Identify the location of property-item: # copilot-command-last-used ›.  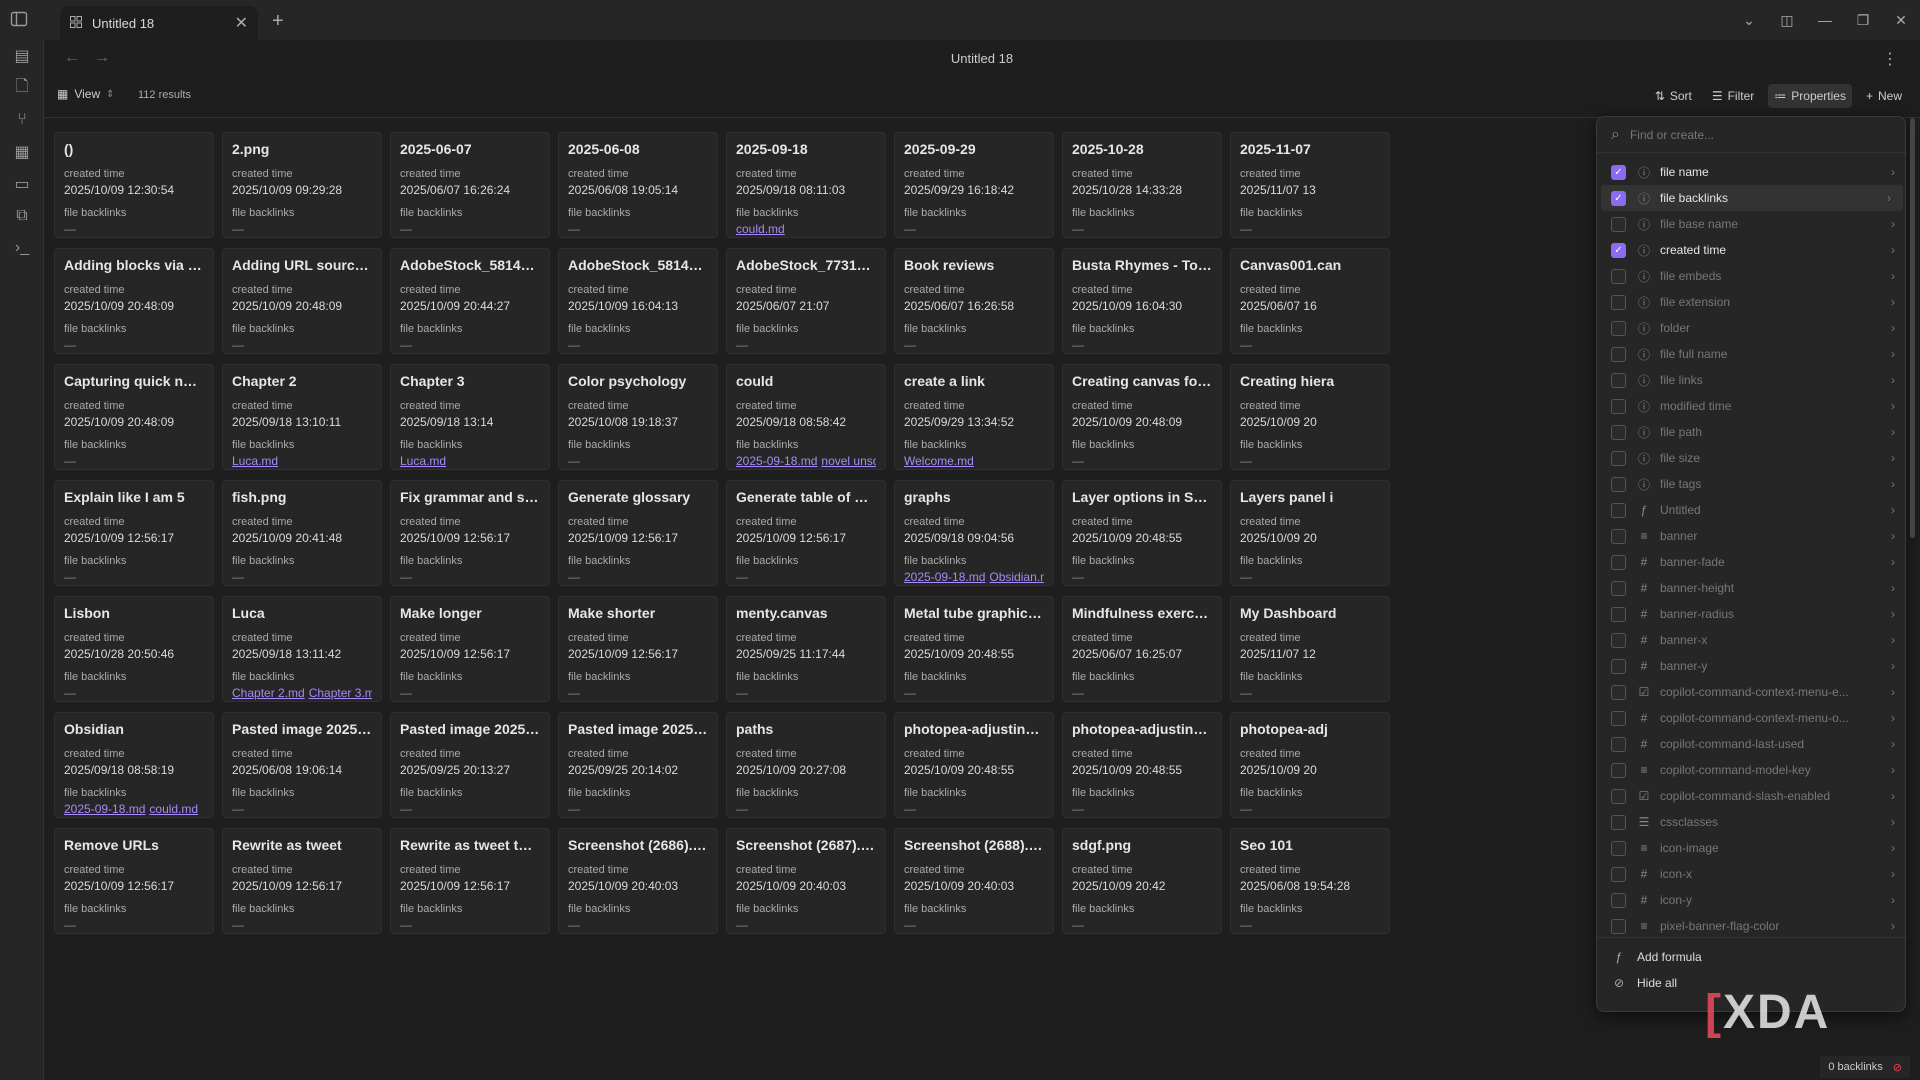
(1752, 744).